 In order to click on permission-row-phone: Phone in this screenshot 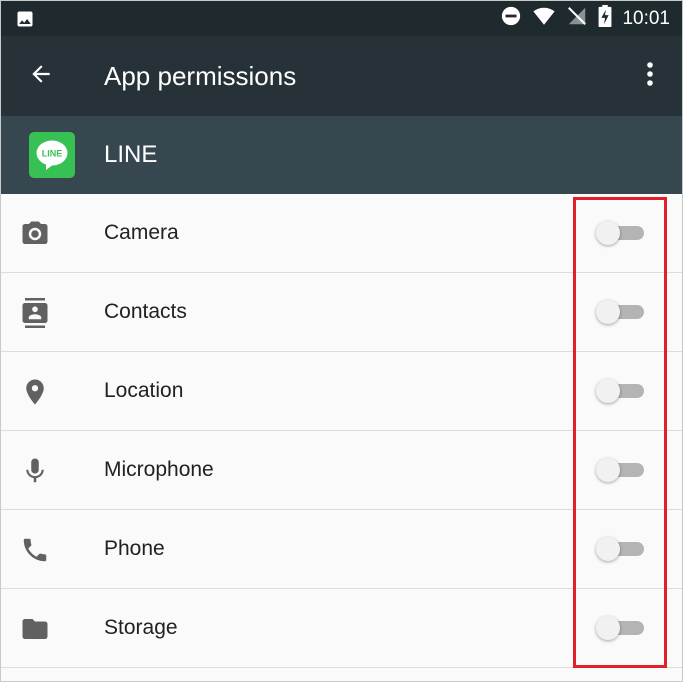, I will do `click(341, 549)`.